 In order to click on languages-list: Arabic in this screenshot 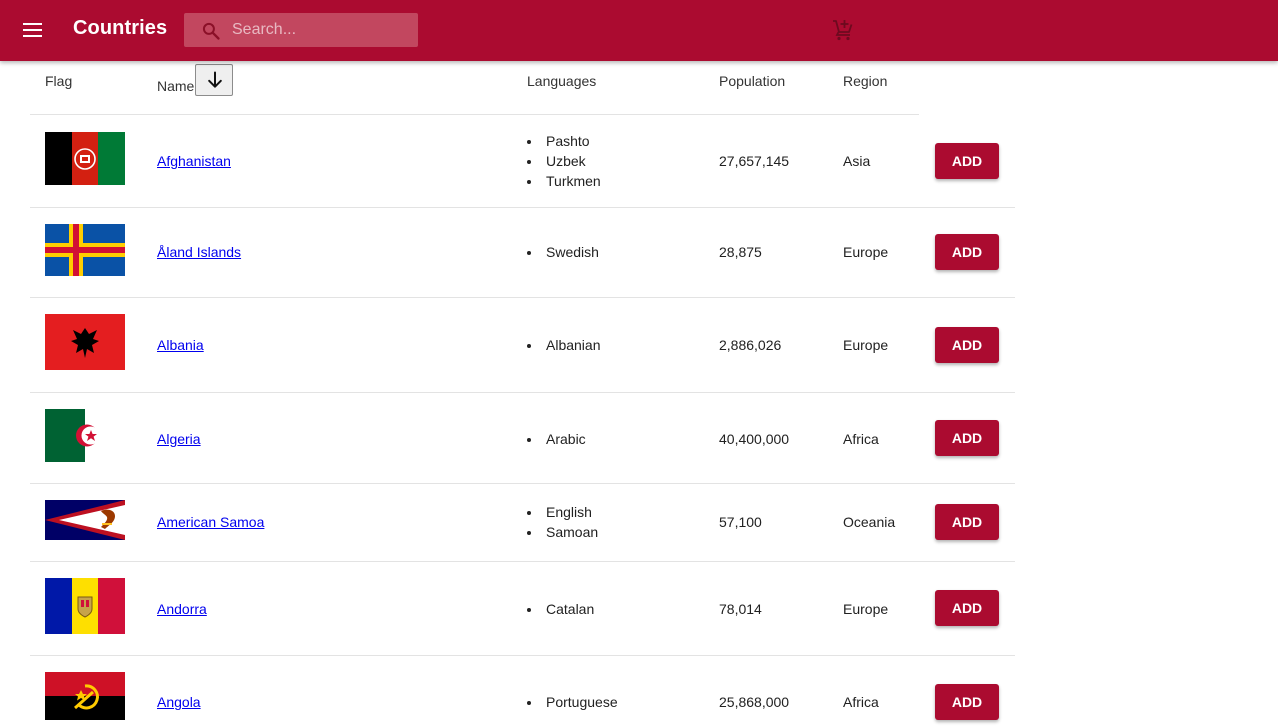, I will do `click(556, 439)`.